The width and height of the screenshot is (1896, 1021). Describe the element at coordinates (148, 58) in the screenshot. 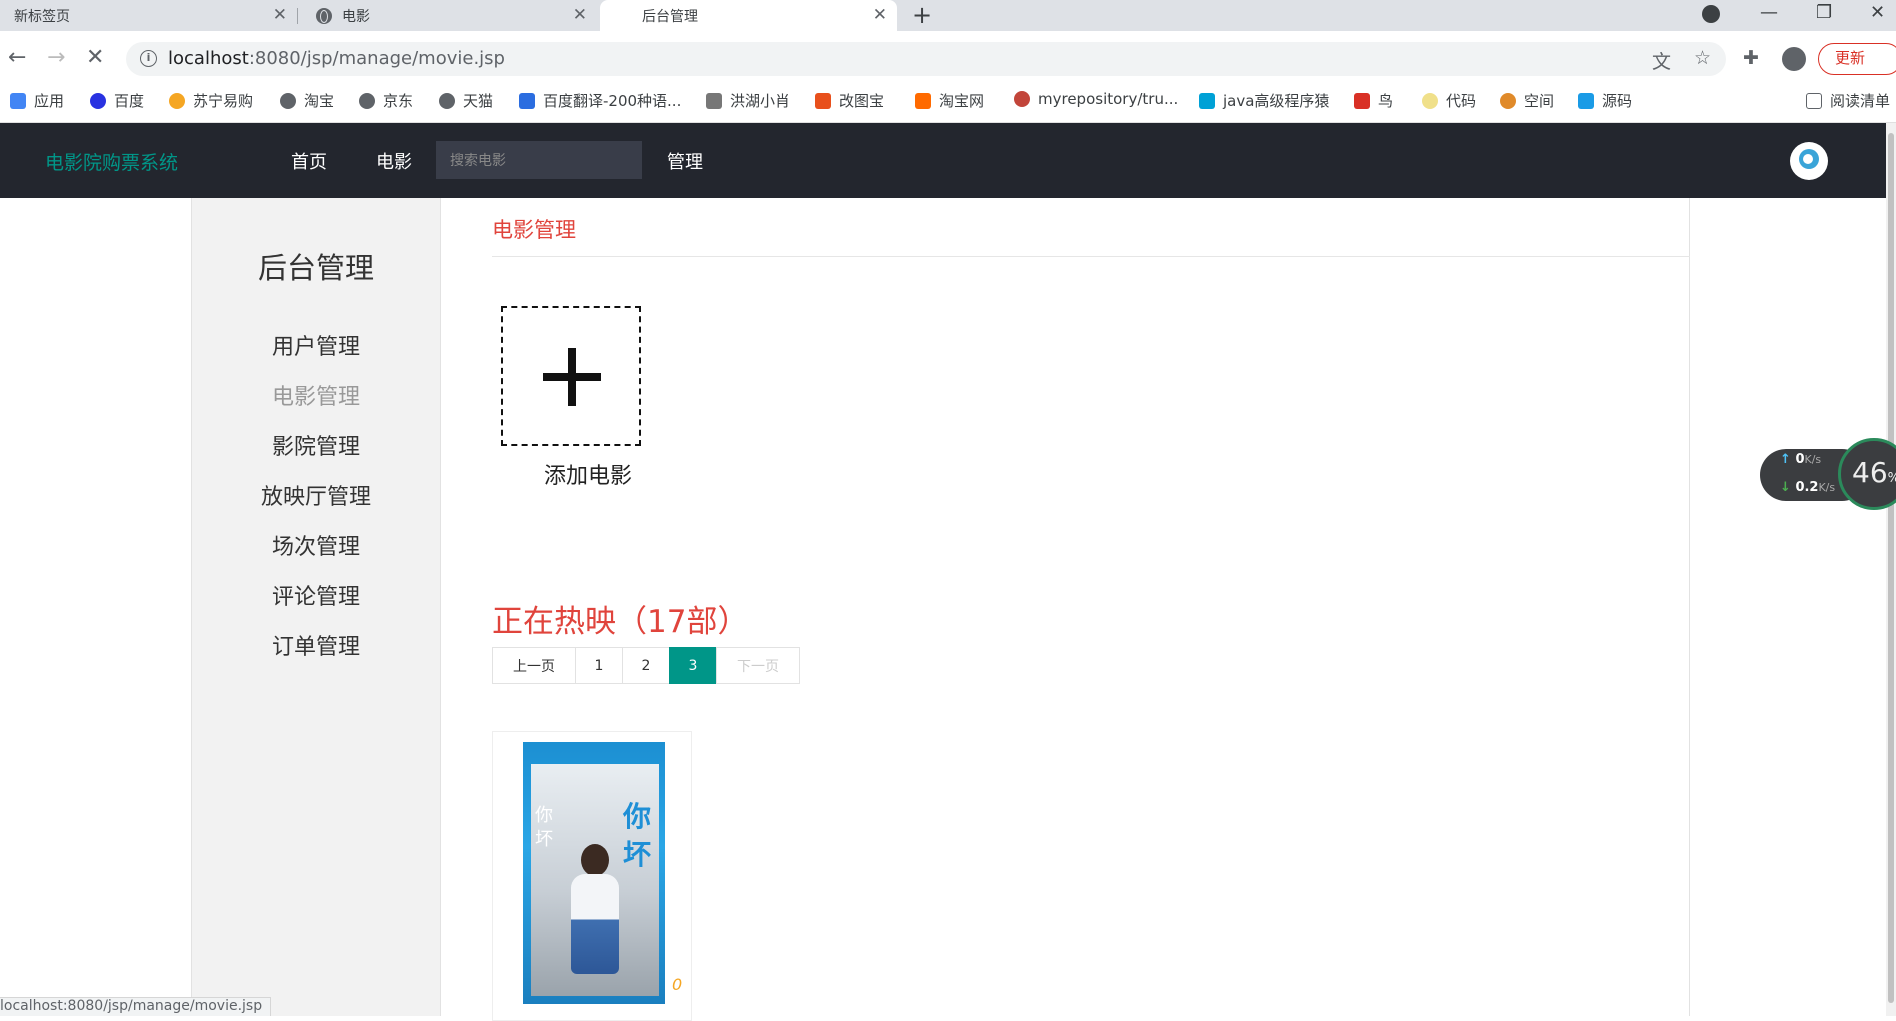

I see `info-icon: i` at that location.